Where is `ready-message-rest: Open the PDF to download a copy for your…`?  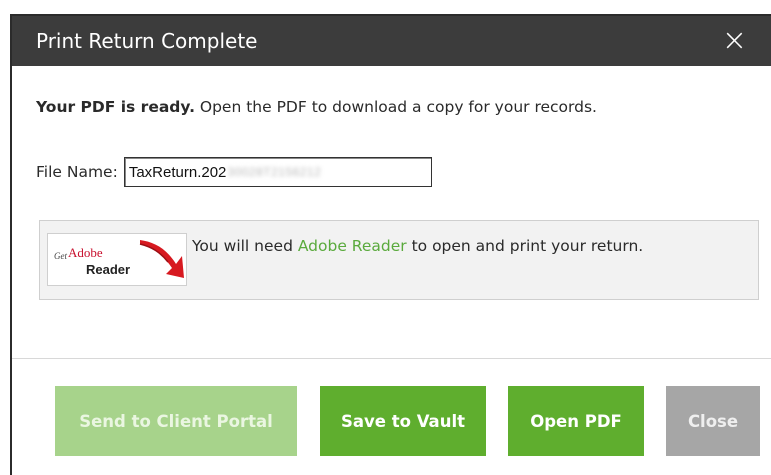
ready-message-rest: Open the PDF to download a copy for your… is located at coordinates (395, 107).